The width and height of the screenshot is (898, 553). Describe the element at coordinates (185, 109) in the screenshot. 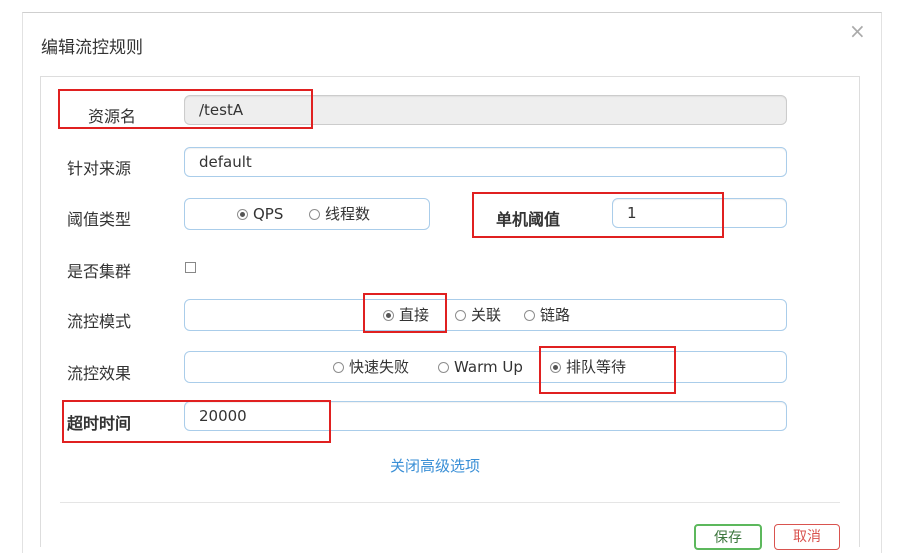

I see `annotation-box-resource-name` at that location.